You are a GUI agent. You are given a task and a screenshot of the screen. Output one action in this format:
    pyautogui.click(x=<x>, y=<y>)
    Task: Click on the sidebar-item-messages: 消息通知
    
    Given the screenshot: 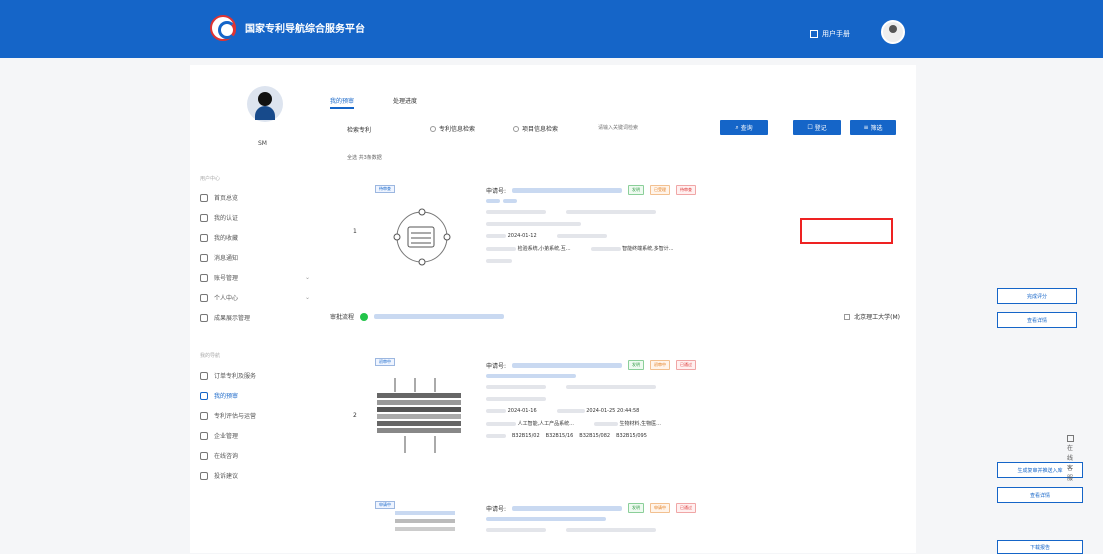 What is the action you would take?
    pyautogui.click(x=255, y=257)
    